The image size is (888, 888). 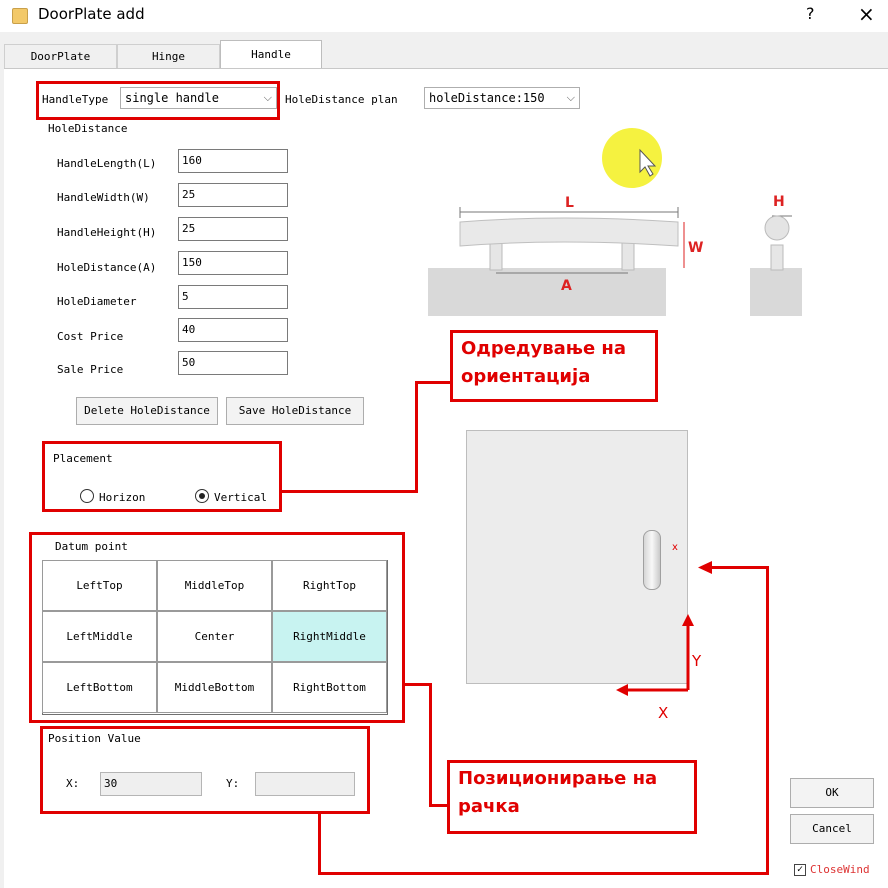 What do you see at coordinates (107, 232) in the screenshot?
I see `handle-height-label: HandleHeight(H)` at bounding box center [107, 232].